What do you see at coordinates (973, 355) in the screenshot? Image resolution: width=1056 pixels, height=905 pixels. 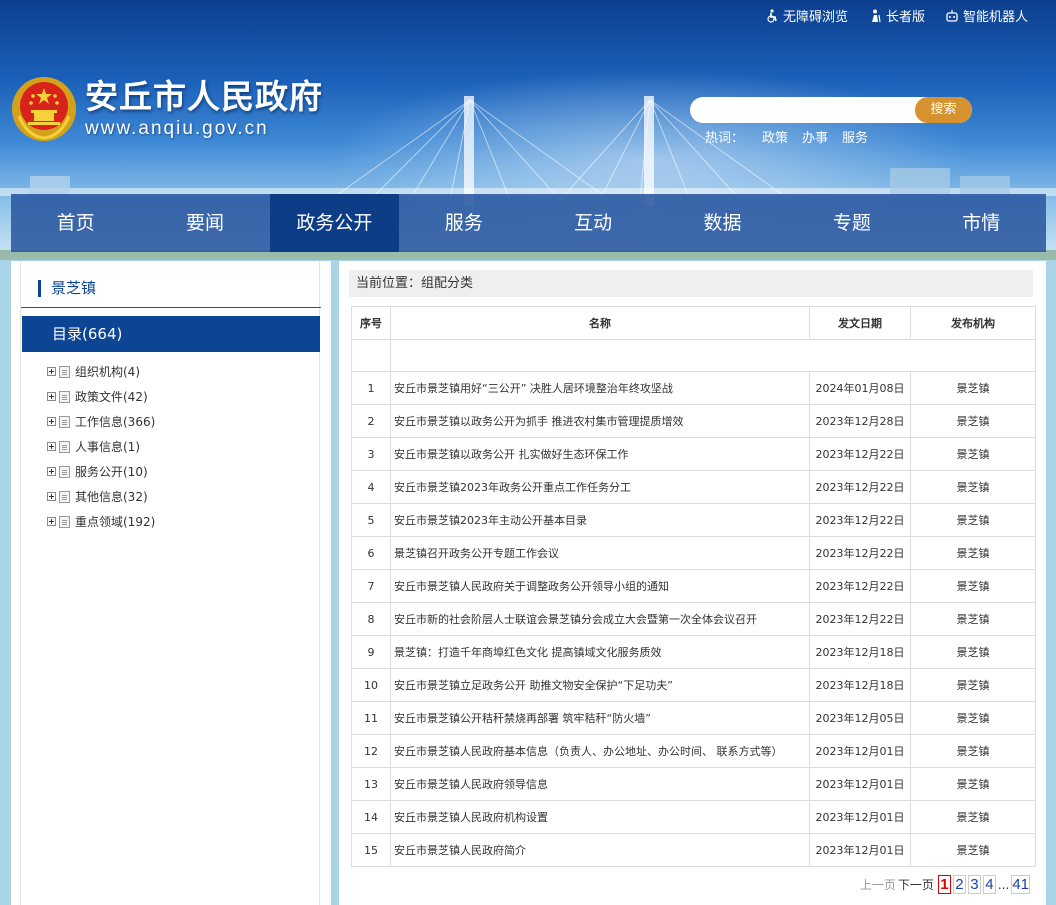 I see `spacer-cell` at bounding box center [973, 355].